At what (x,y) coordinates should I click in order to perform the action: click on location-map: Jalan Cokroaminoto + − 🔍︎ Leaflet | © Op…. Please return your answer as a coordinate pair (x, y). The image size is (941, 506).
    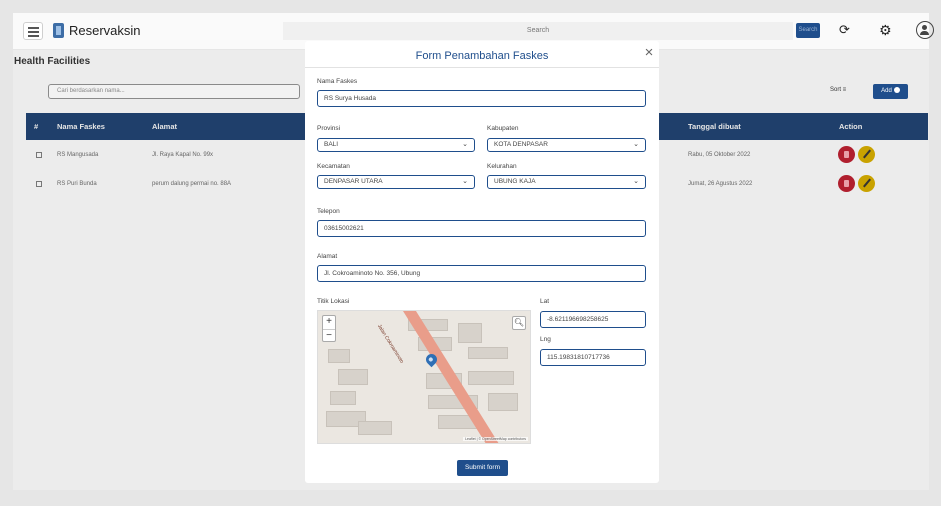
    Looking at the image, I should click on (424, 377).